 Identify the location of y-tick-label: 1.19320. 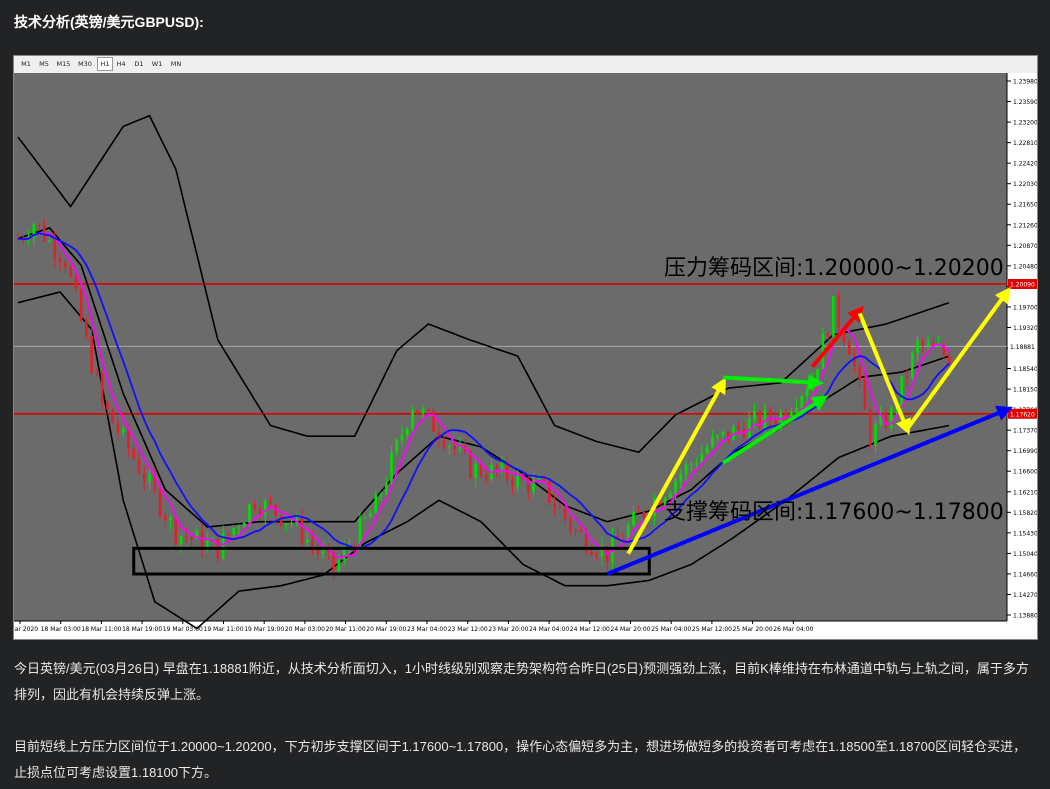
(1025, 328).